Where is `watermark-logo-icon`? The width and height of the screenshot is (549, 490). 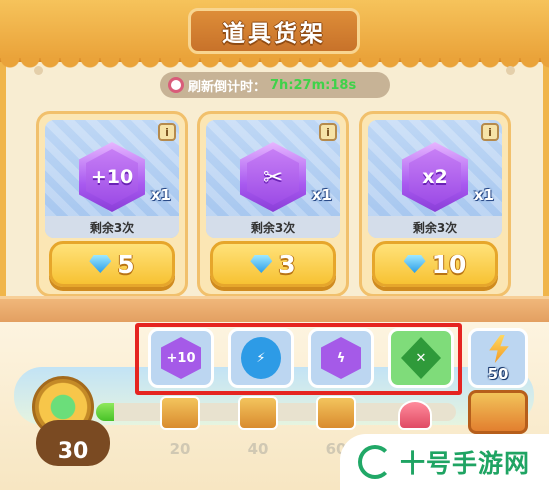 watermark-logo-icon is located at coordinates (375, 462).